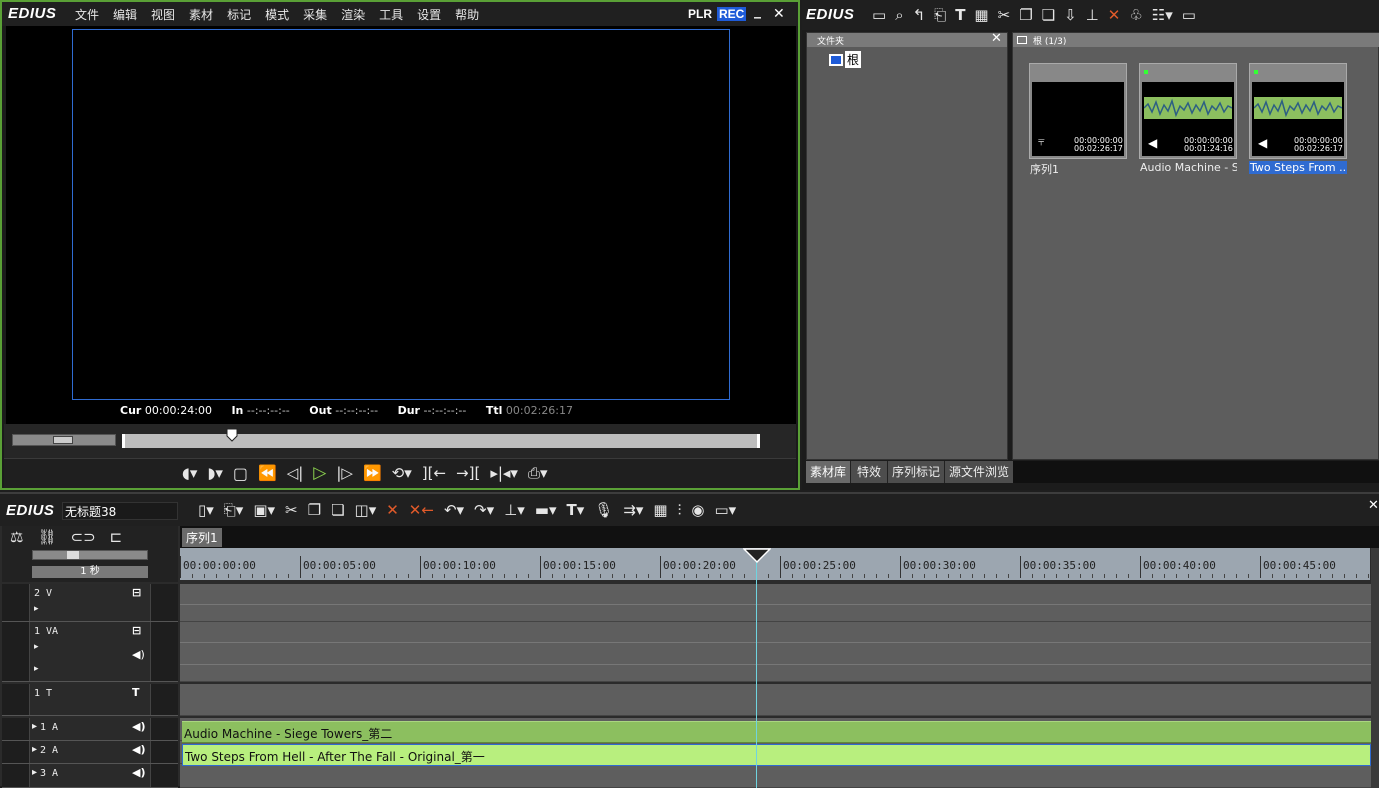 The width and height of the screenshot is (1379, 788). What do you see at coordinates (125, 15) in the screenshot?
I see `menu-edit: 编辑` at bounding box center [125, 15].